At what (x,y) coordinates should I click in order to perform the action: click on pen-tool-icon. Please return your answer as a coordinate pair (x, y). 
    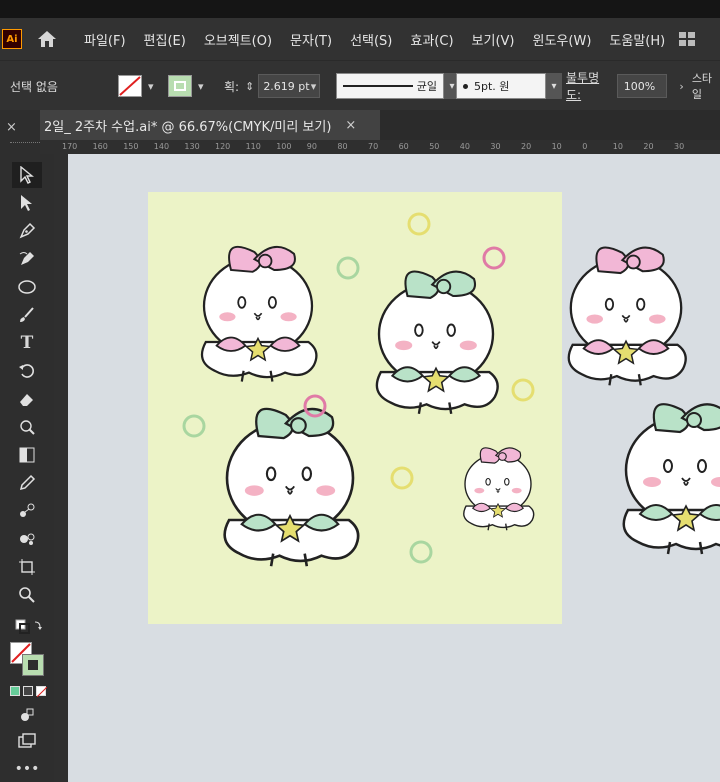
    Looking at the image, I should click on (27, 231).